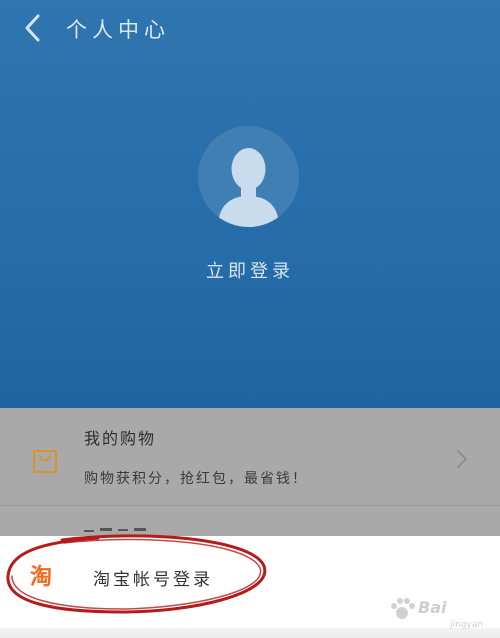  Describe the element at coordinates (250, 505) in the screenshot. I see `row-divider` at that location.